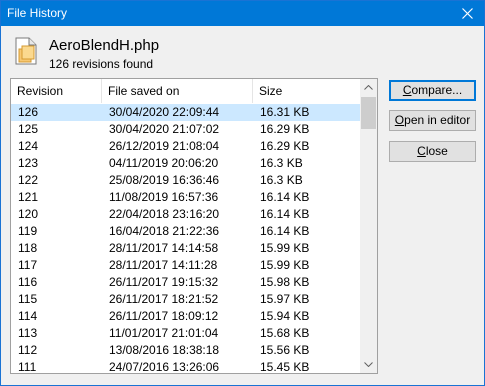  I want to click on open-in-editor-button: Open in editor, so click(432, 120).